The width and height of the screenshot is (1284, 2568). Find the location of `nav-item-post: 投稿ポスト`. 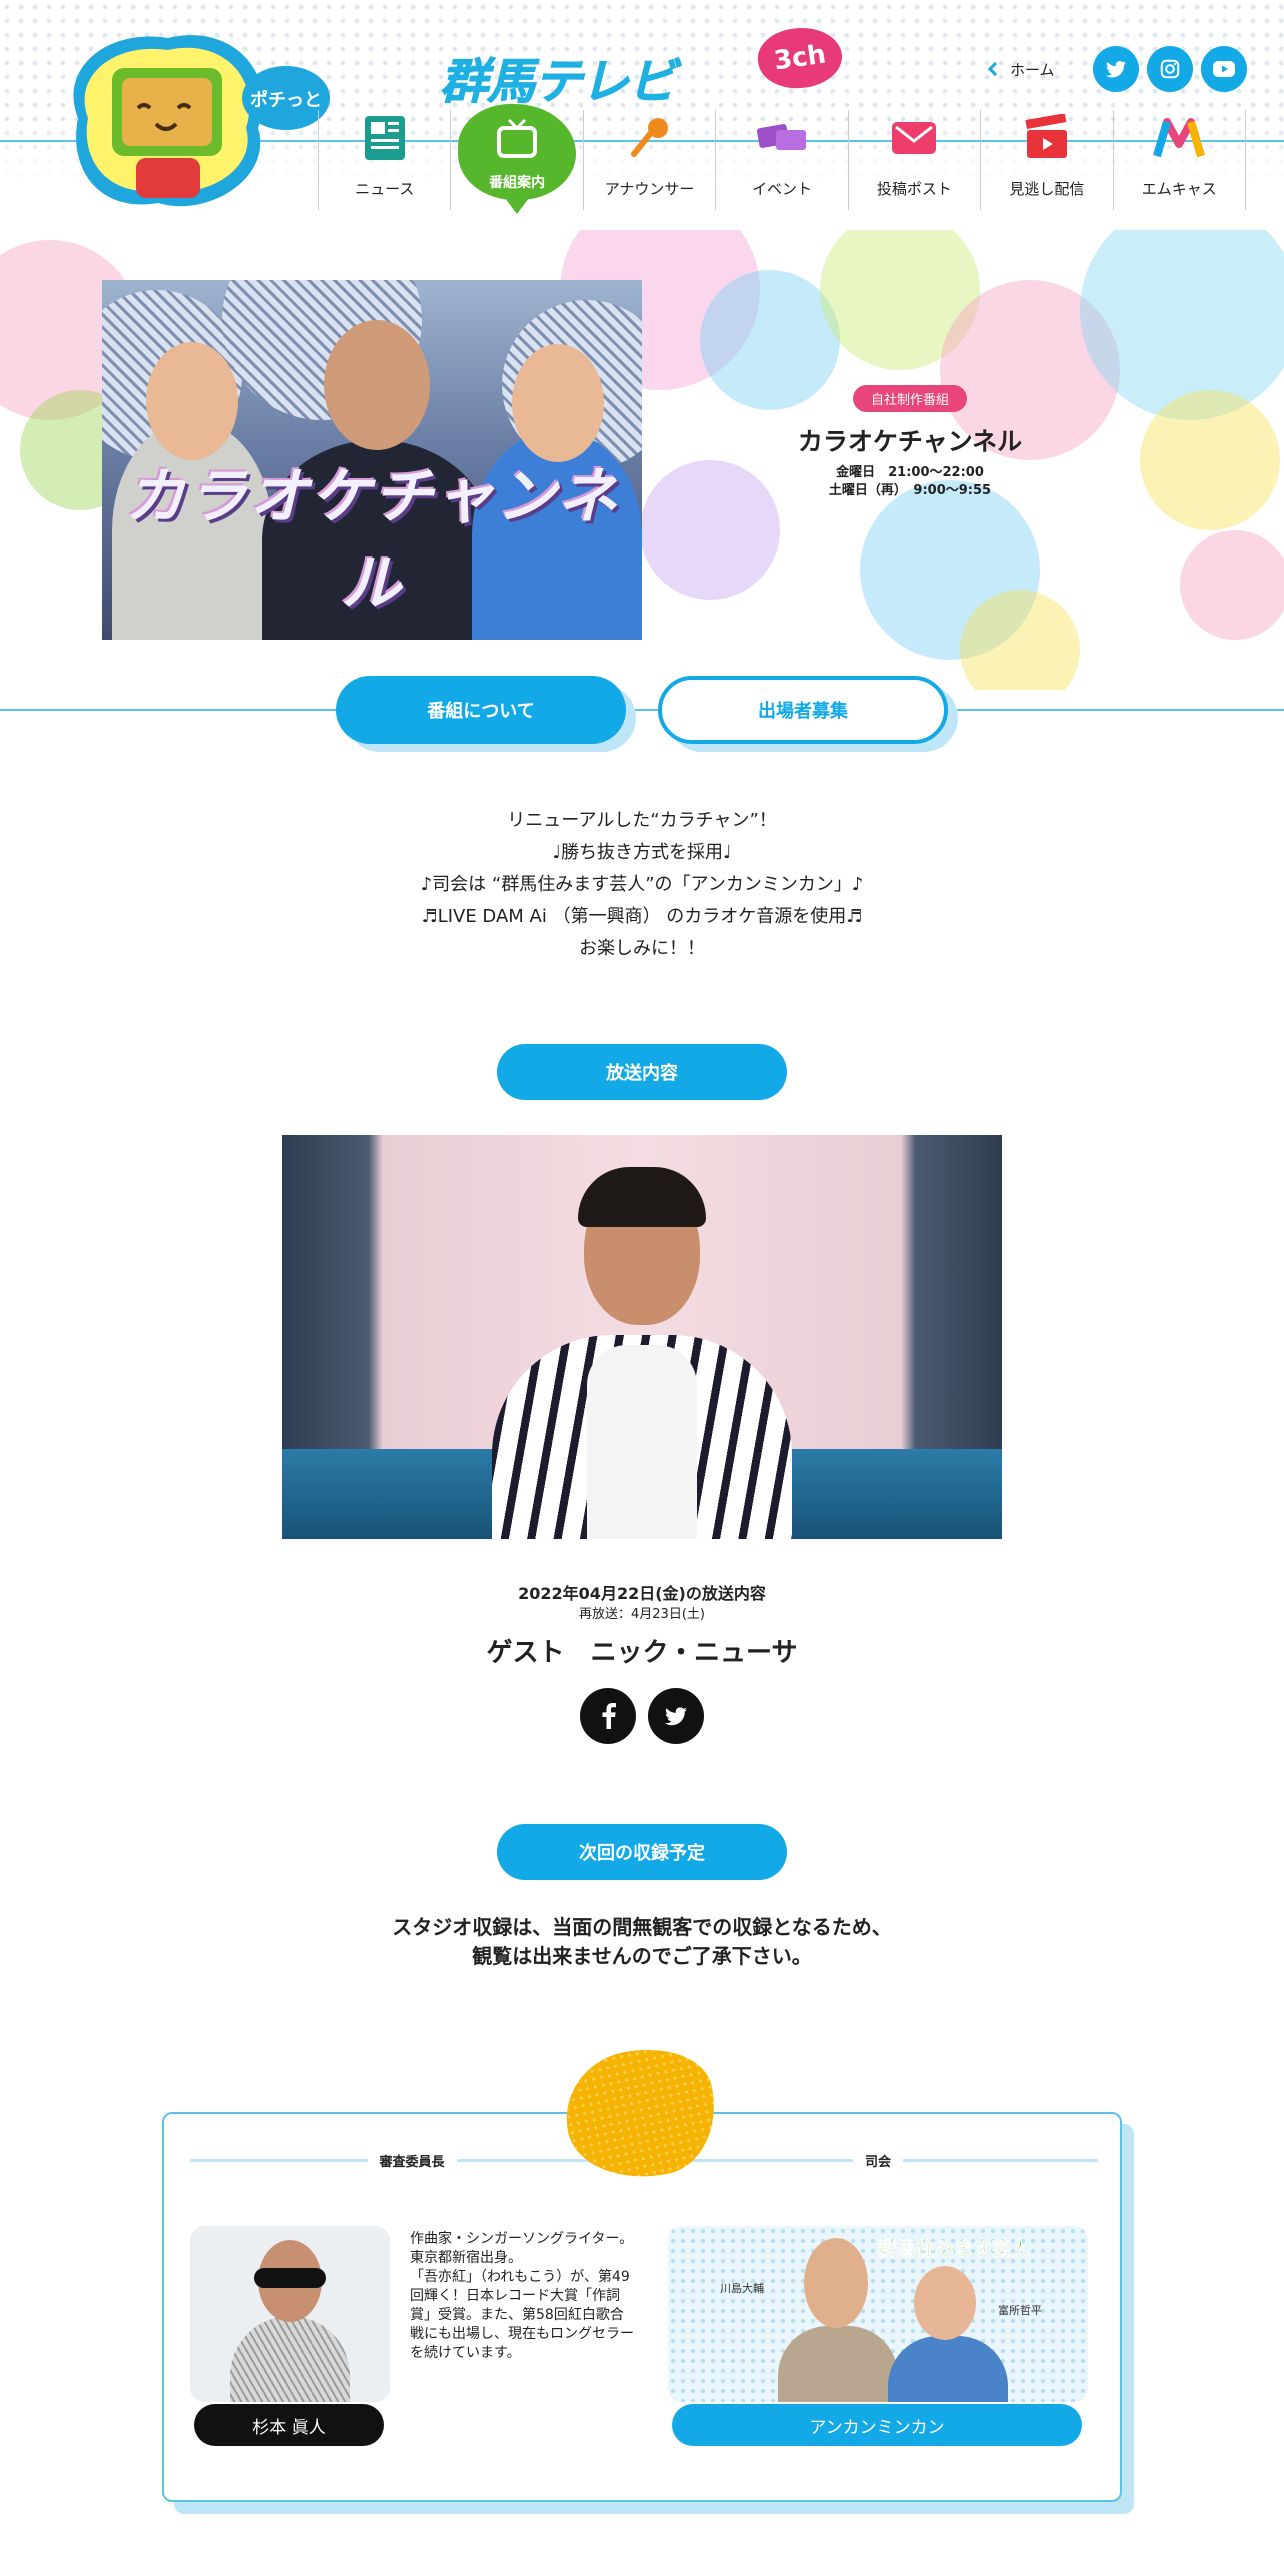

nav-item-post: 投稿ポスト is located at coordinates (913, 160).